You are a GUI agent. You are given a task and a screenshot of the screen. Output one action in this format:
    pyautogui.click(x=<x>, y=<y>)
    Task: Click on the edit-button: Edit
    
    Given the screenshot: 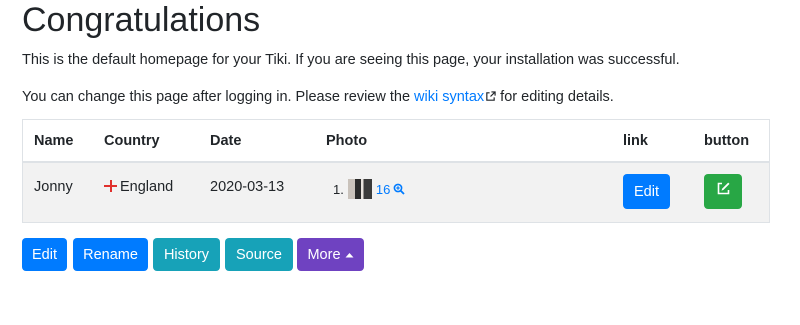 What is the action you would take?
    pyautogui.click(x=44, y=254)
    